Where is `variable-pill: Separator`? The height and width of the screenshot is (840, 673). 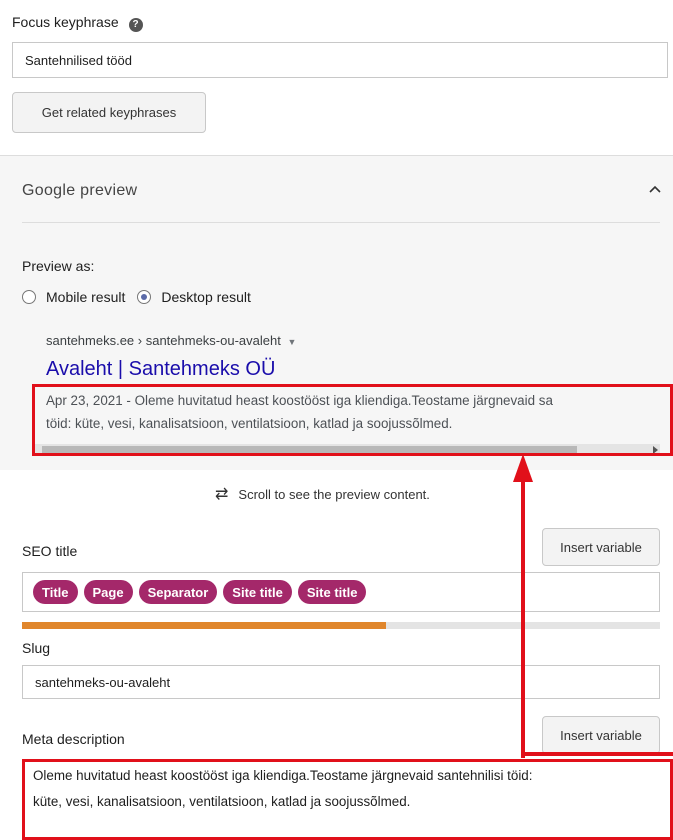
variable-pill: Separator is located at coordinates (178, 592).